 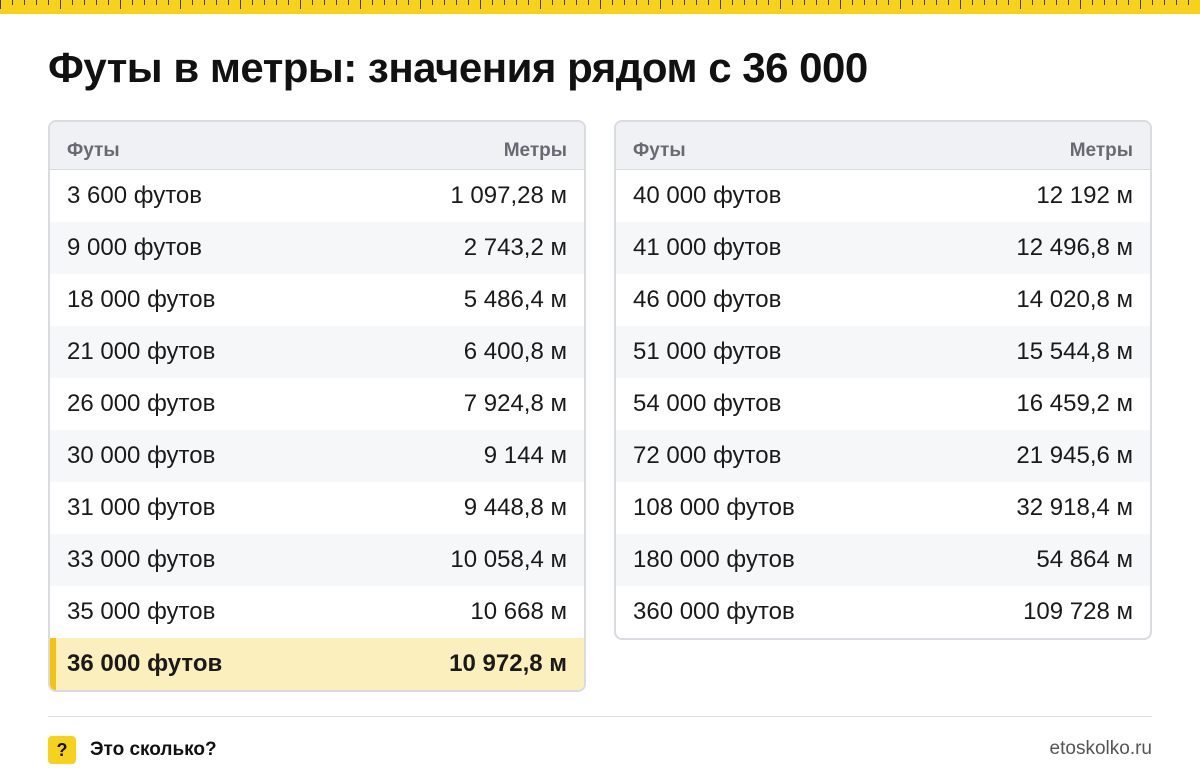 I want to click on cell-meters: 7 924,8 м, so click(x=515, y=403).